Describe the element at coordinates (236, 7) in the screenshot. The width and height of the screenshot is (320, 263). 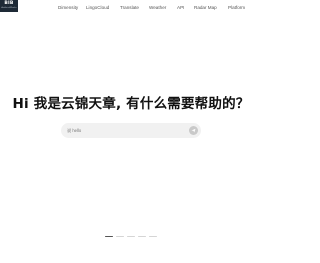
I see `nav-item-platform: Platform` at that location.